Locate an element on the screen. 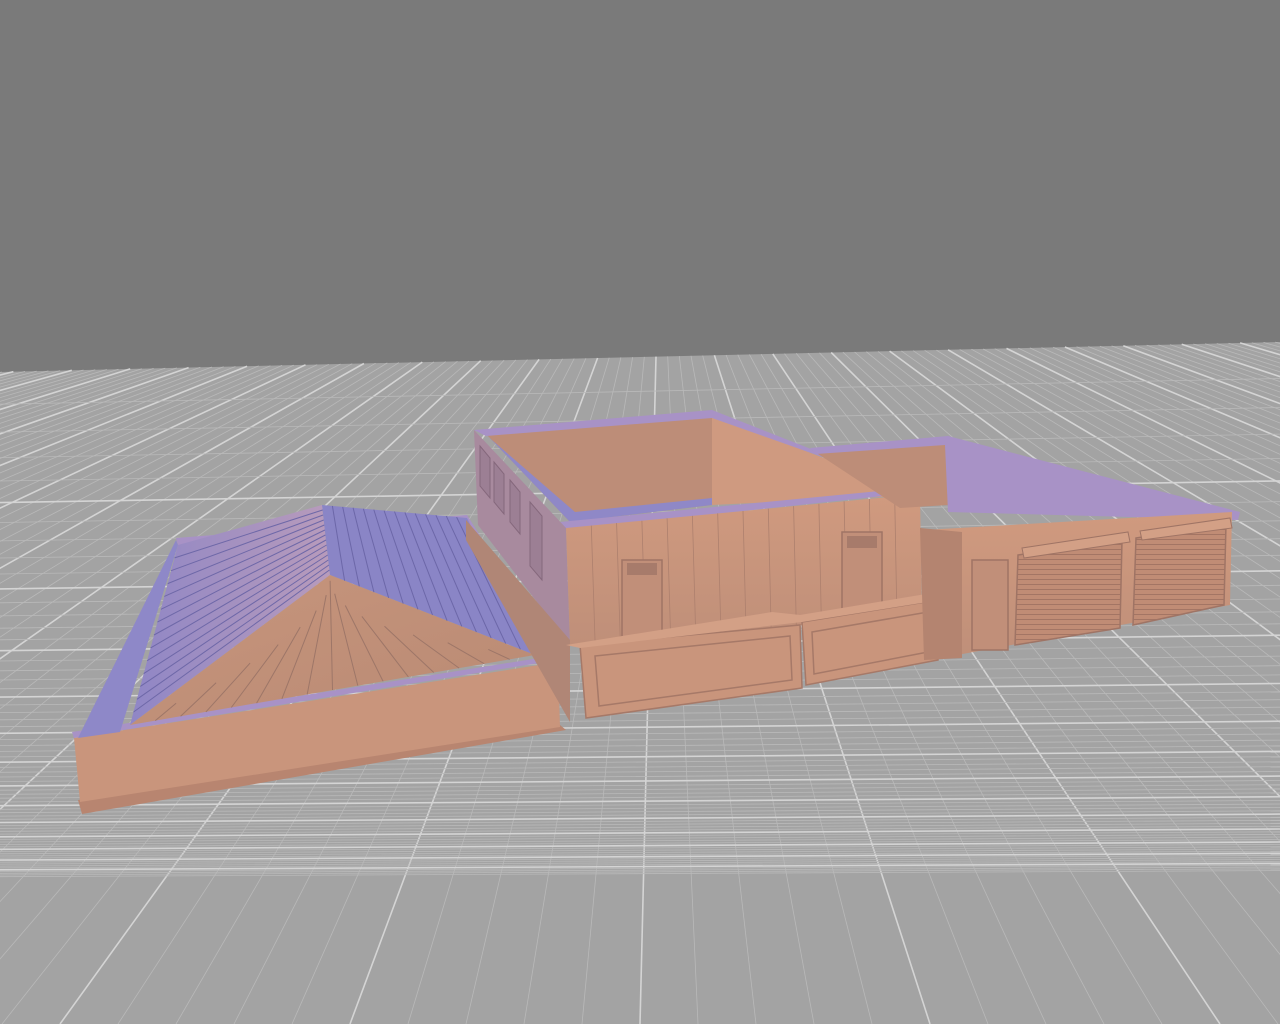  front-door-right-transom is located at coordinates (862, 542).